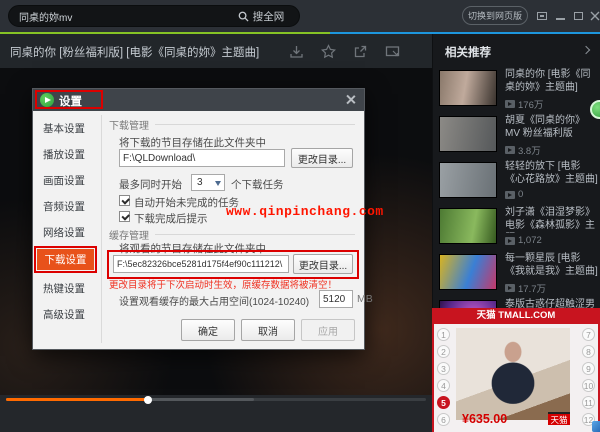  What do you see at coordinates (214, 302) in the screenshot?
I see `cache-size-label: 设置观看缓存的最大占用空间(1024-10240)` at bounding box center [214, 302].